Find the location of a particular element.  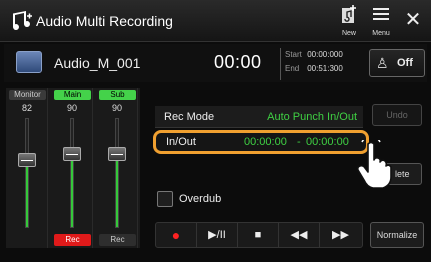

stop-icon: ■ is located at coordinates (258, 235).